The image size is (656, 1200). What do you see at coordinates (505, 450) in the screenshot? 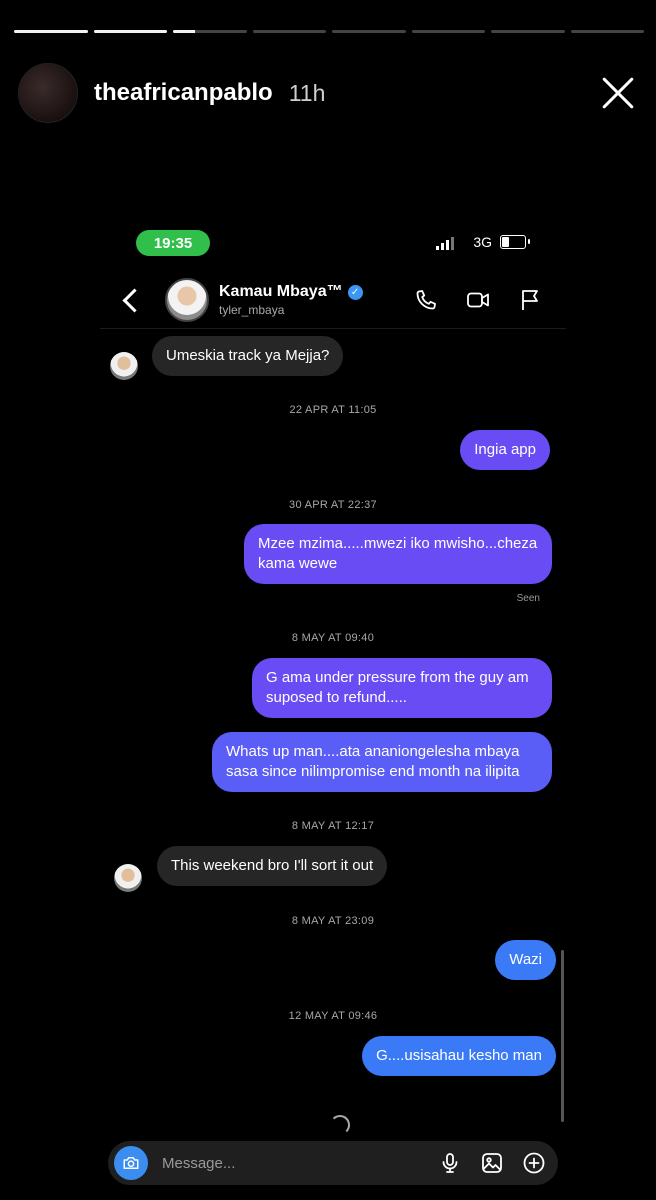
I see `message-bubble-outgoing: Ingia app` at bounding box center [505, 450].